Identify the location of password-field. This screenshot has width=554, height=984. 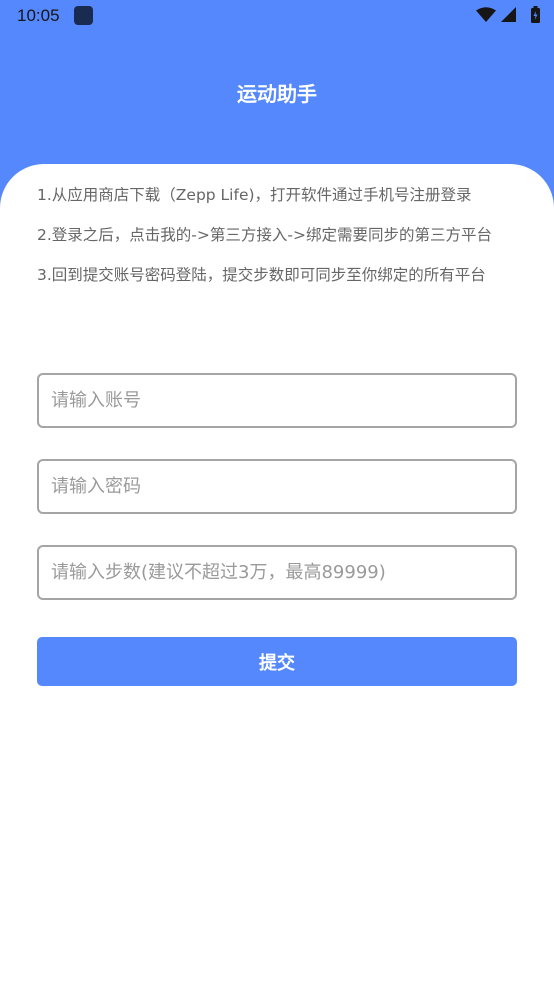
(277, 486).